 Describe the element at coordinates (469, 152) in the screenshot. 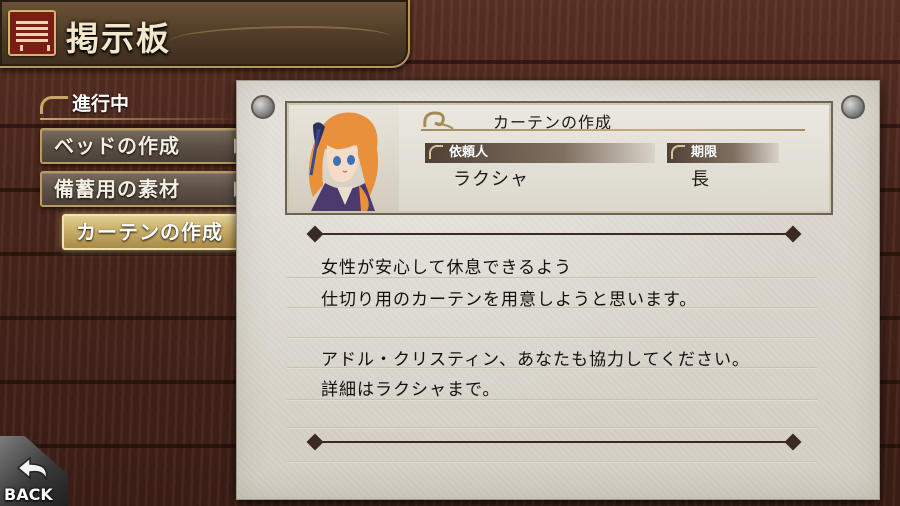

I see `client-label-text: 依頼人` at that location.